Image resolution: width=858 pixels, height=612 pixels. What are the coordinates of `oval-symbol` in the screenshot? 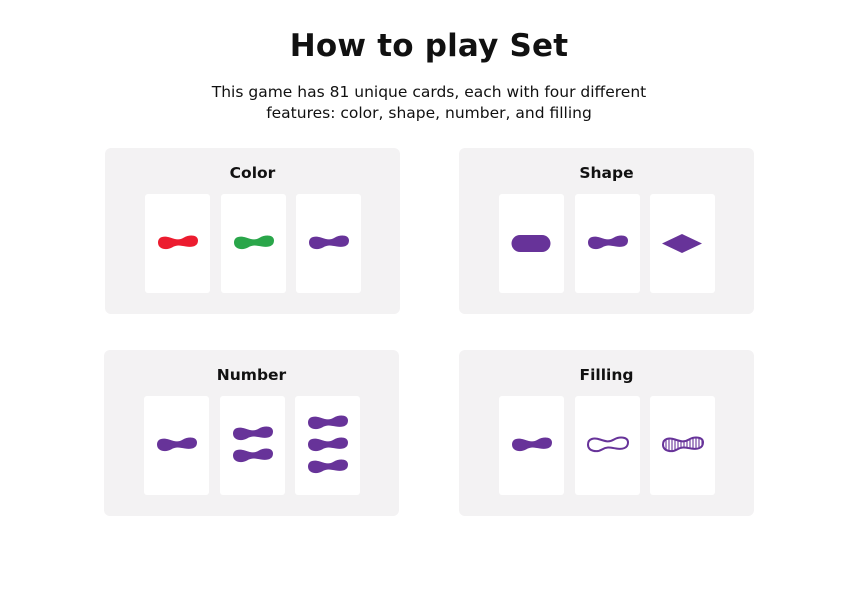 It's located at (531, 243).